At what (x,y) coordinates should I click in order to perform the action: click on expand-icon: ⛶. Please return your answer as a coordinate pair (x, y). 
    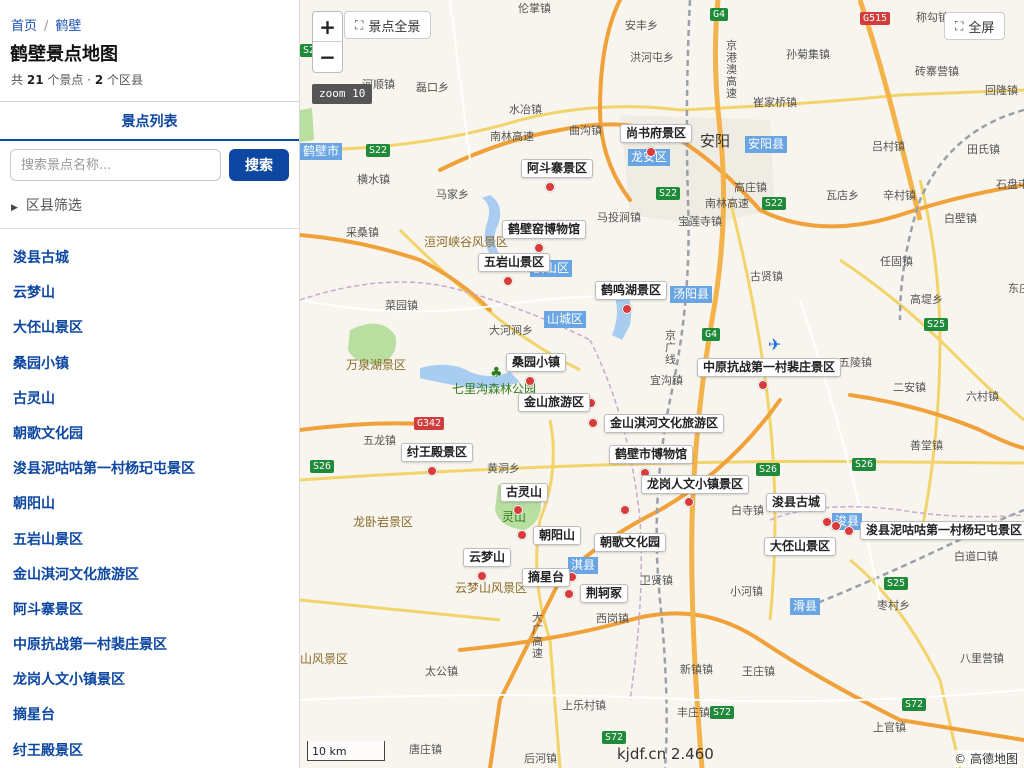
    Looking at the image, I should click on (359, 24).